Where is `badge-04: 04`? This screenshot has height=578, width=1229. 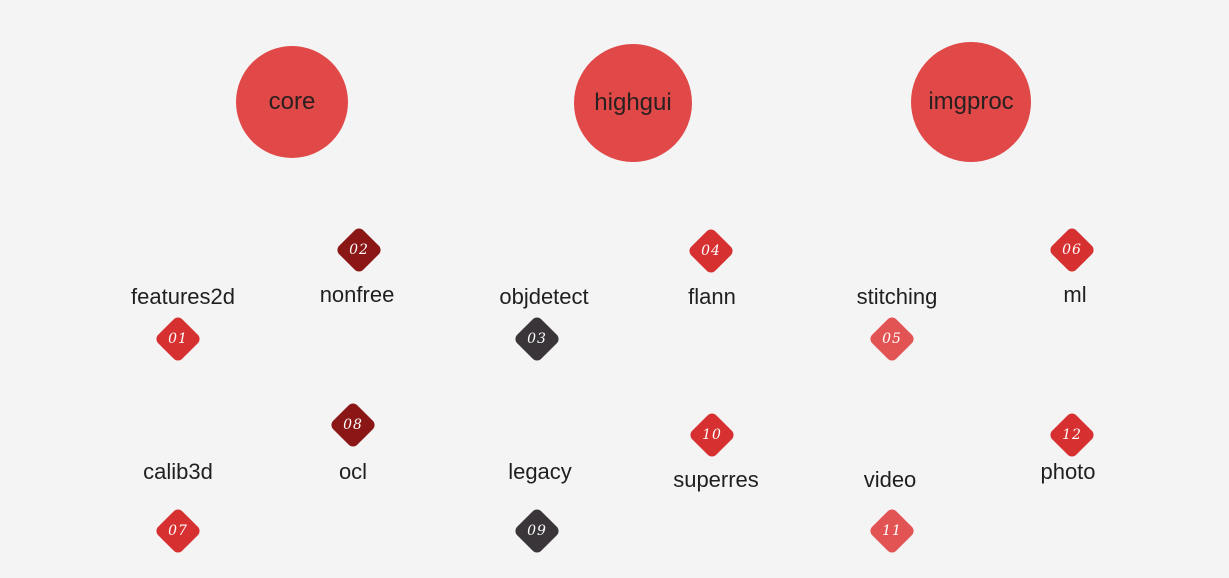
badge-04: 04 is located at coordinates (711, 251).